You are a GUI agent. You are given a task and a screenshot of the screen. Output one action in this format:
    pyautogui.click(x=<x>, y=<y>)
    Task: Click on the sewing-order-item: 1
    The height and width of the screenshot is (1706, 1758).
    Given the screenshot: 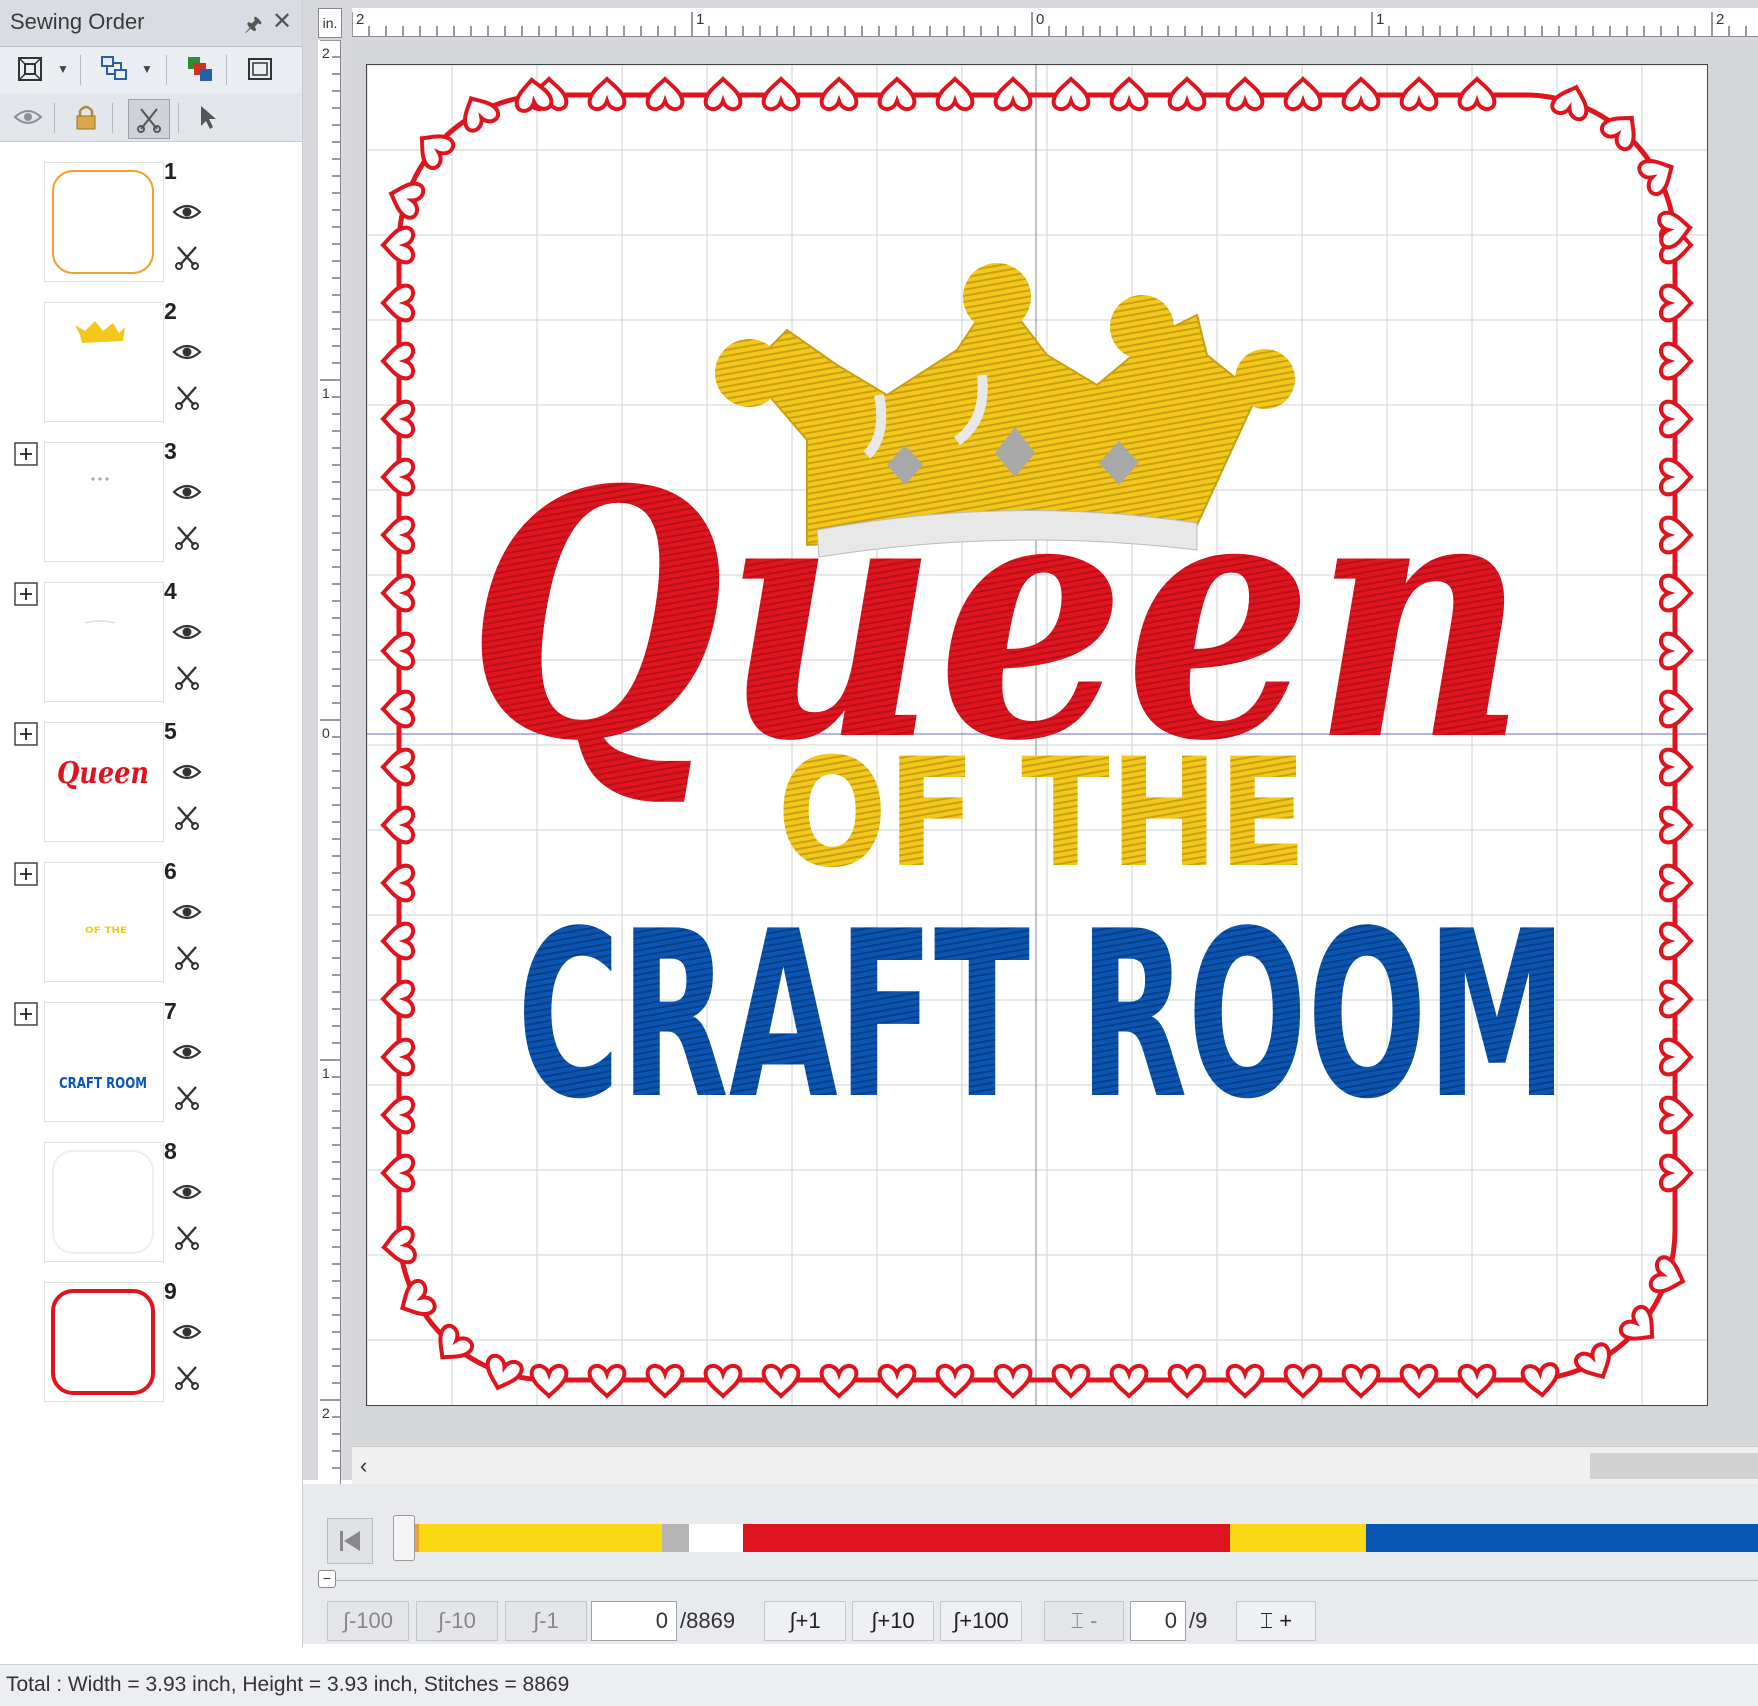 What is the action you would take?
    pyautogui.click(x=151, y=222)
    